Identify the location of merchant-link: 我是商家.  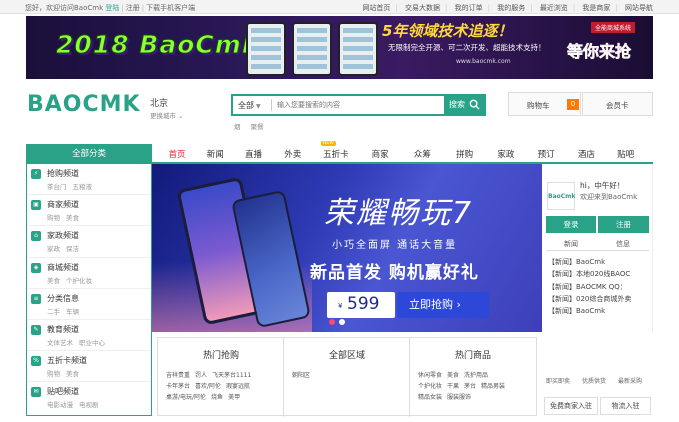
(596, 8).